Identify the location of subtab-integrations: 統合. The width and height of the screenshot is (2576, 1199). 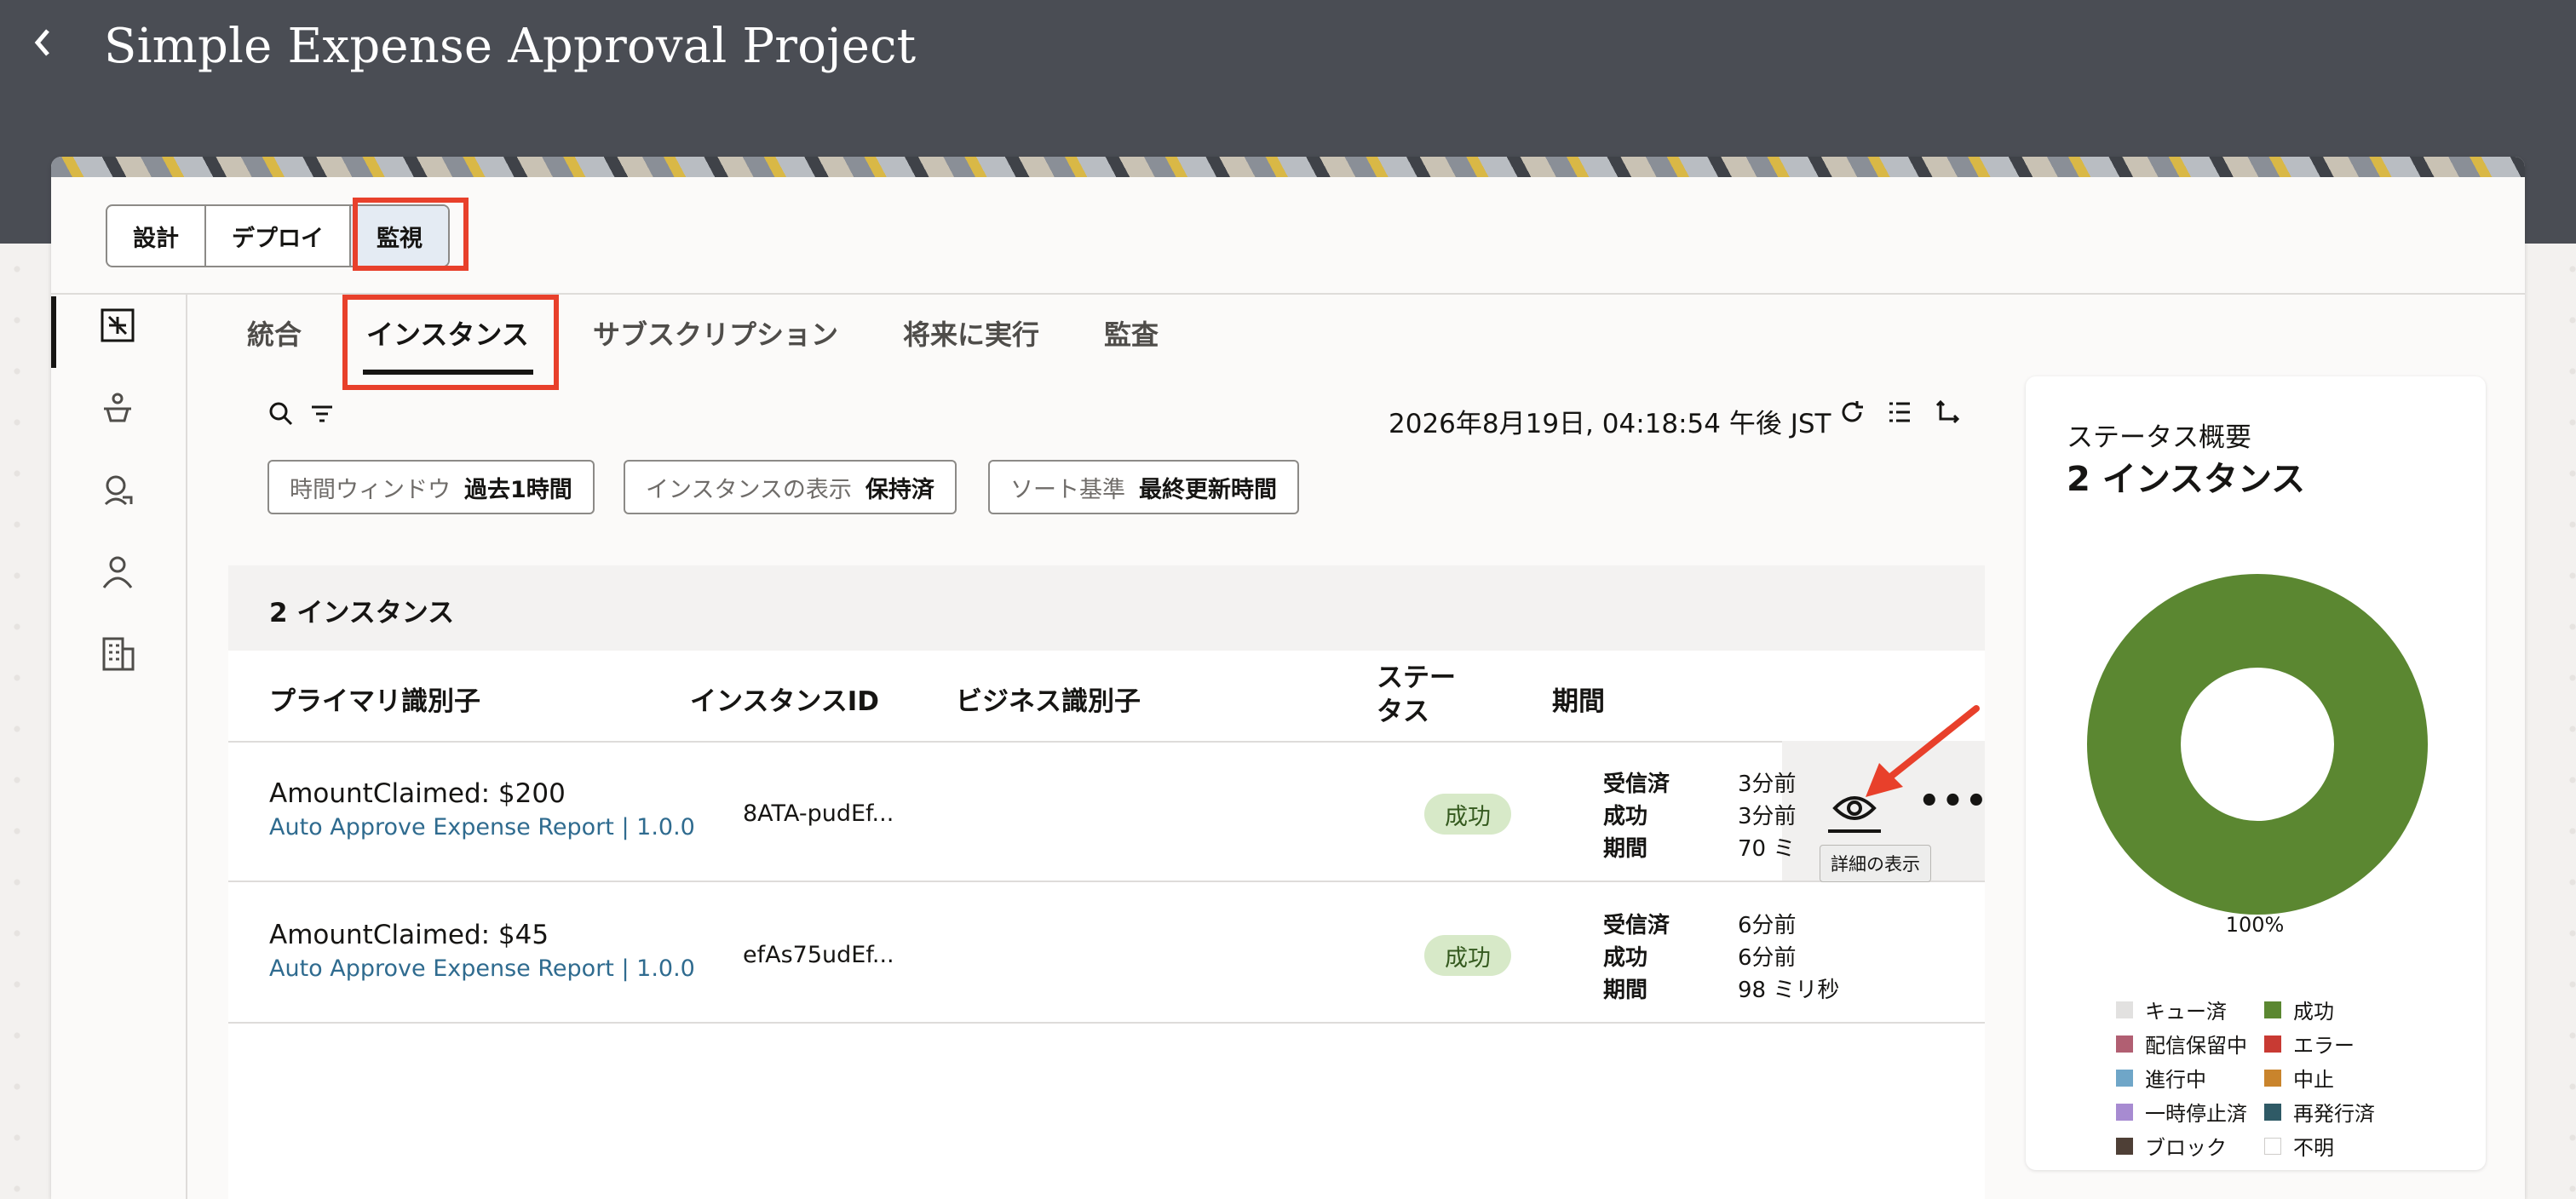
(274, 333).